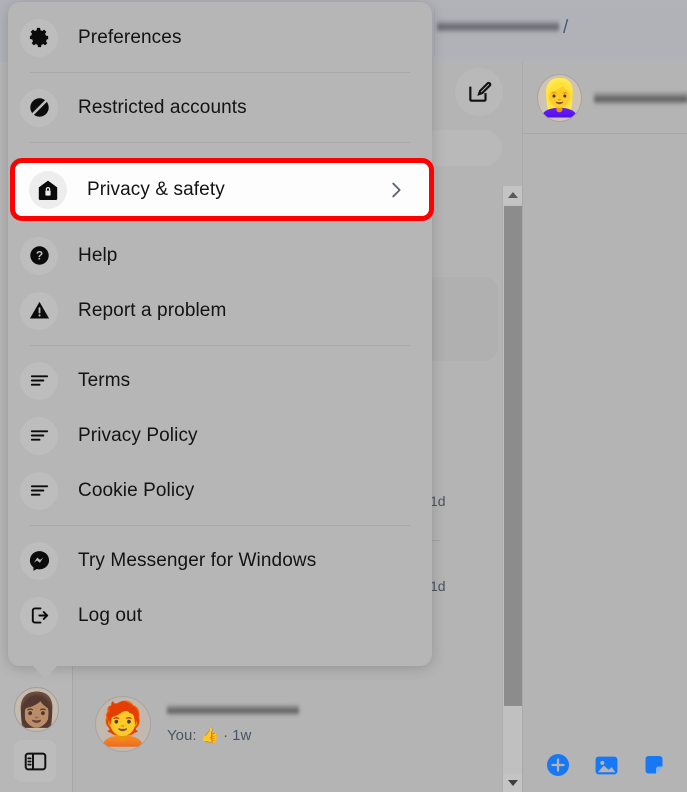  What do you see at coordinates (438, 501) in the screenshot?
I see `chat-row-time-1: 1d` at bounding box center [438, 501].